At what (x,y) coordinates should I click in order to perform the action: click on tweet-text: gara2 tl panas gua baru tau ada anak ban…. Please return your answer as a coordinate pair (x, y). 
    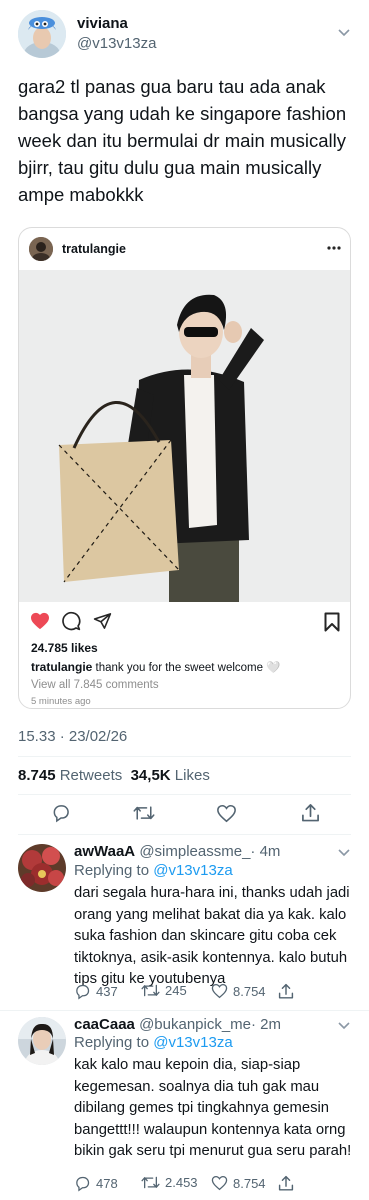
    Looking at the image, I should click on (182, 140).